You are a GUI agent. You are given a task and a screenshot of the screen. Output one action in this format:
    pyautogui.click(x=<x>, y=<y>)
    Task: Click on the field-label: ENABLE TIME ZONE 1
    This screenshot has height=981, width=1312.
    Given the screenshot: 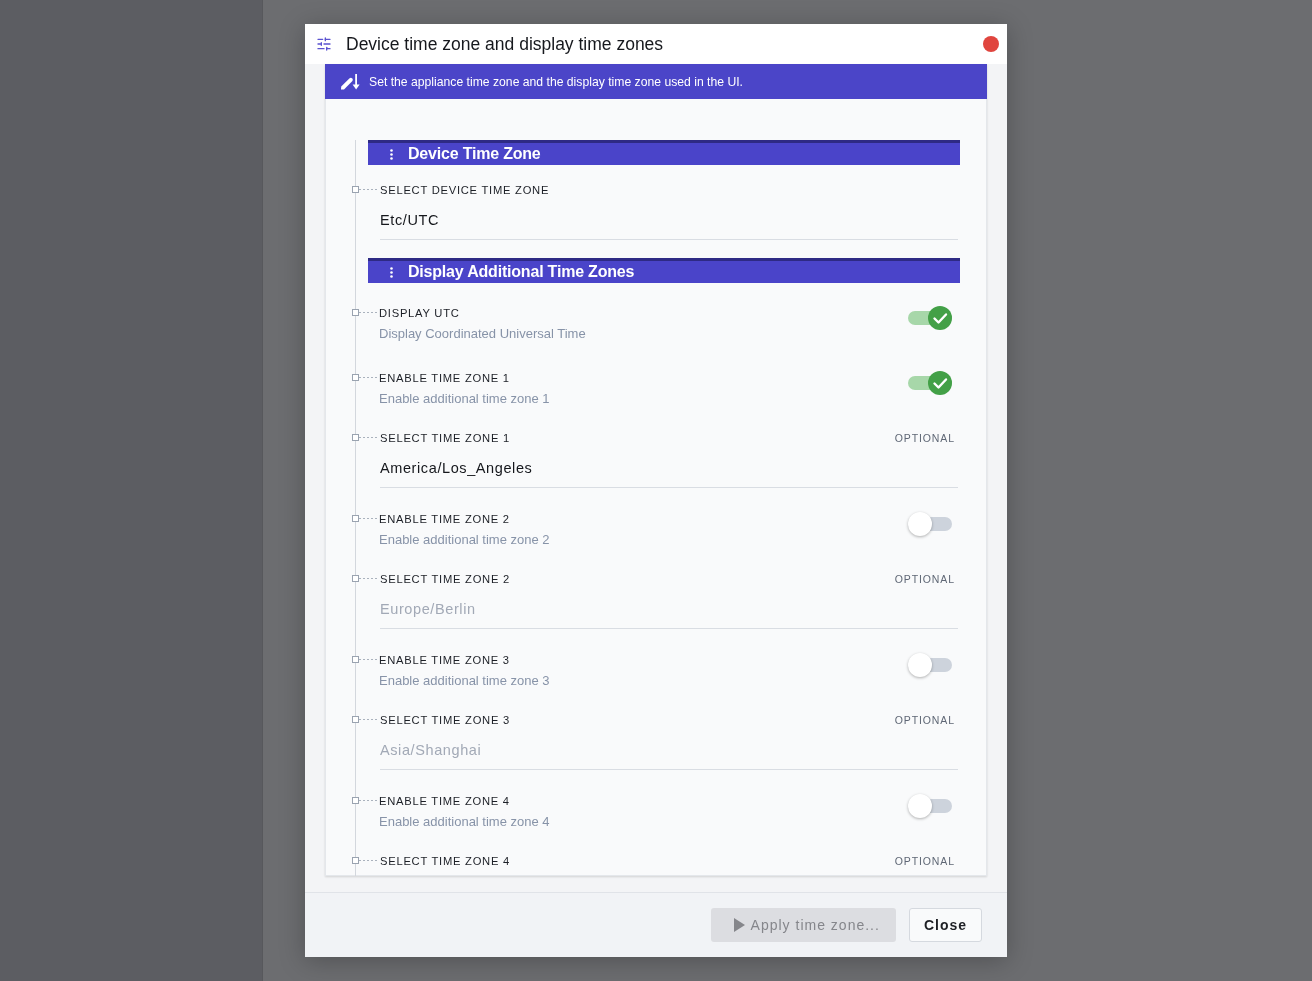 What is the action you would take?
    pyautogui.click(x=444, y=378)
    